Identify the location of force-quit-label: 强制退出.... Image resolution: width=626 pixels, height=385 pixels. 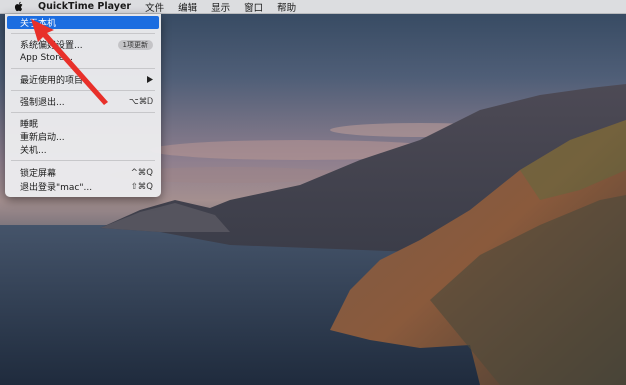
(42, 103).